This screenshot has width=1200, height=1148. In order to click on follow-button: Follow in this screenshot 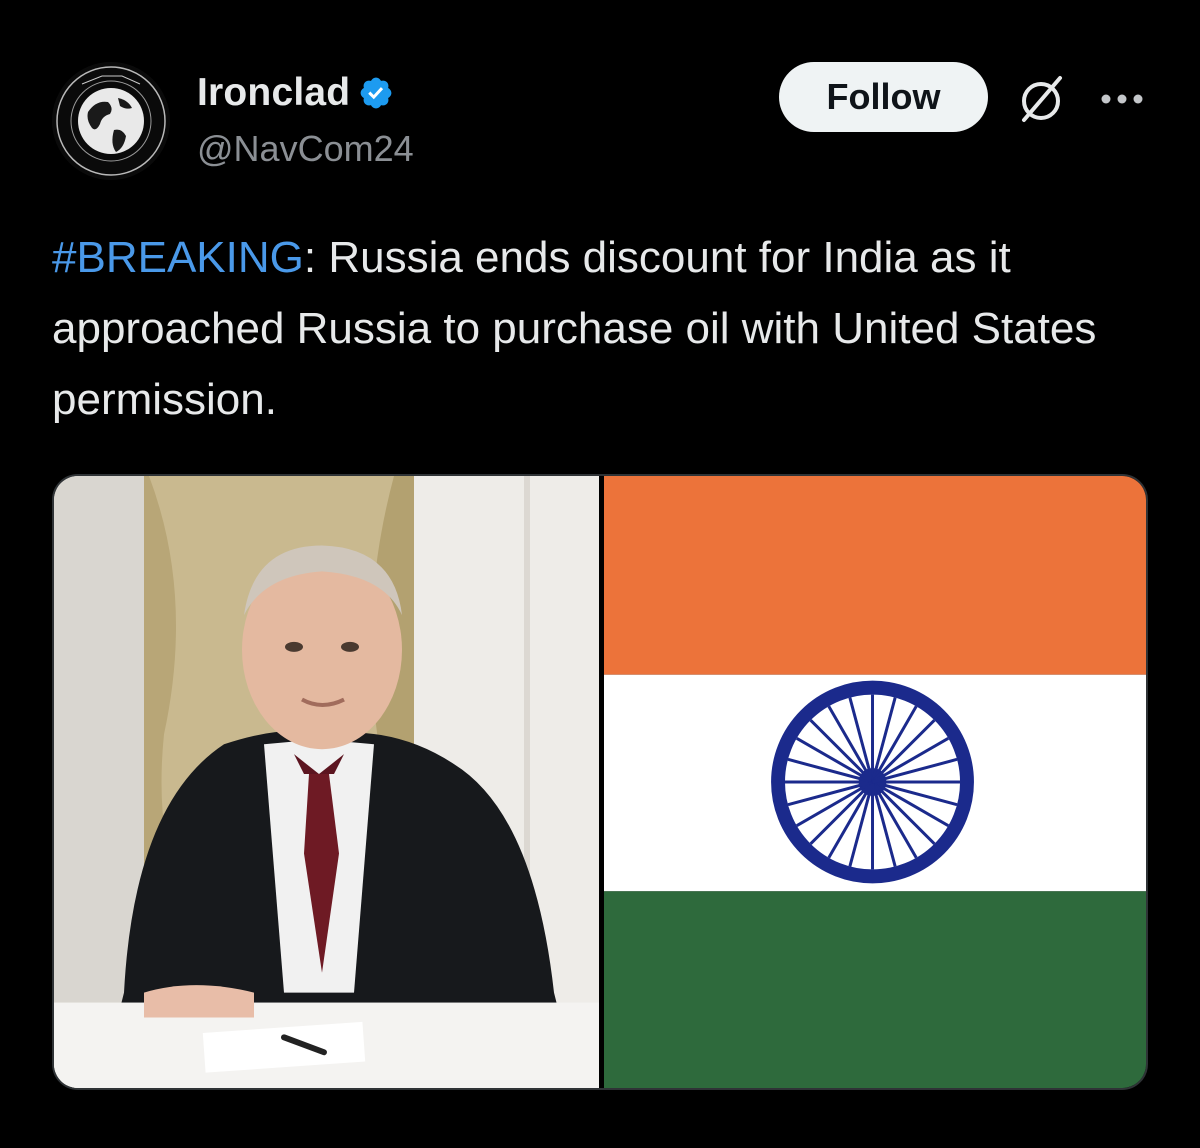, I will do `click(883, 97)`.